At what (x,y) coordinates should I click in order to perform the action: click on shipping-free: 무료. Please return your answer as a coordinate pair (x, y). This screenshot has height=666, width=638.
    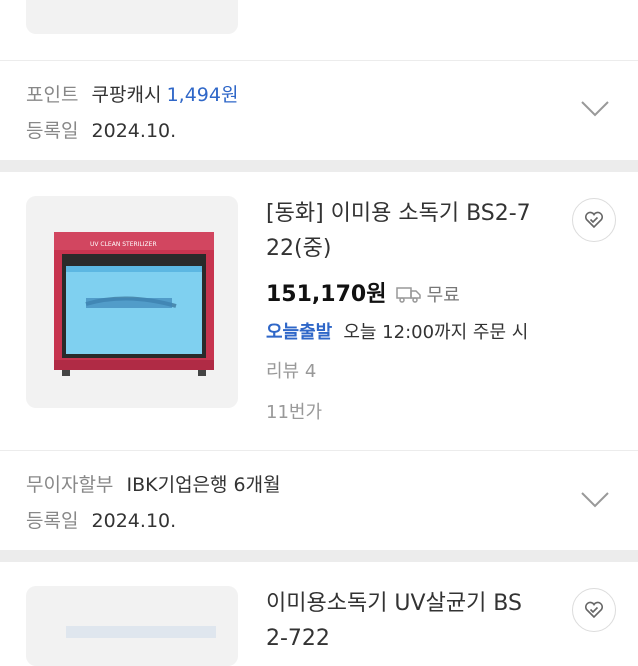
    Looking at the image, I should click on (443, 295).